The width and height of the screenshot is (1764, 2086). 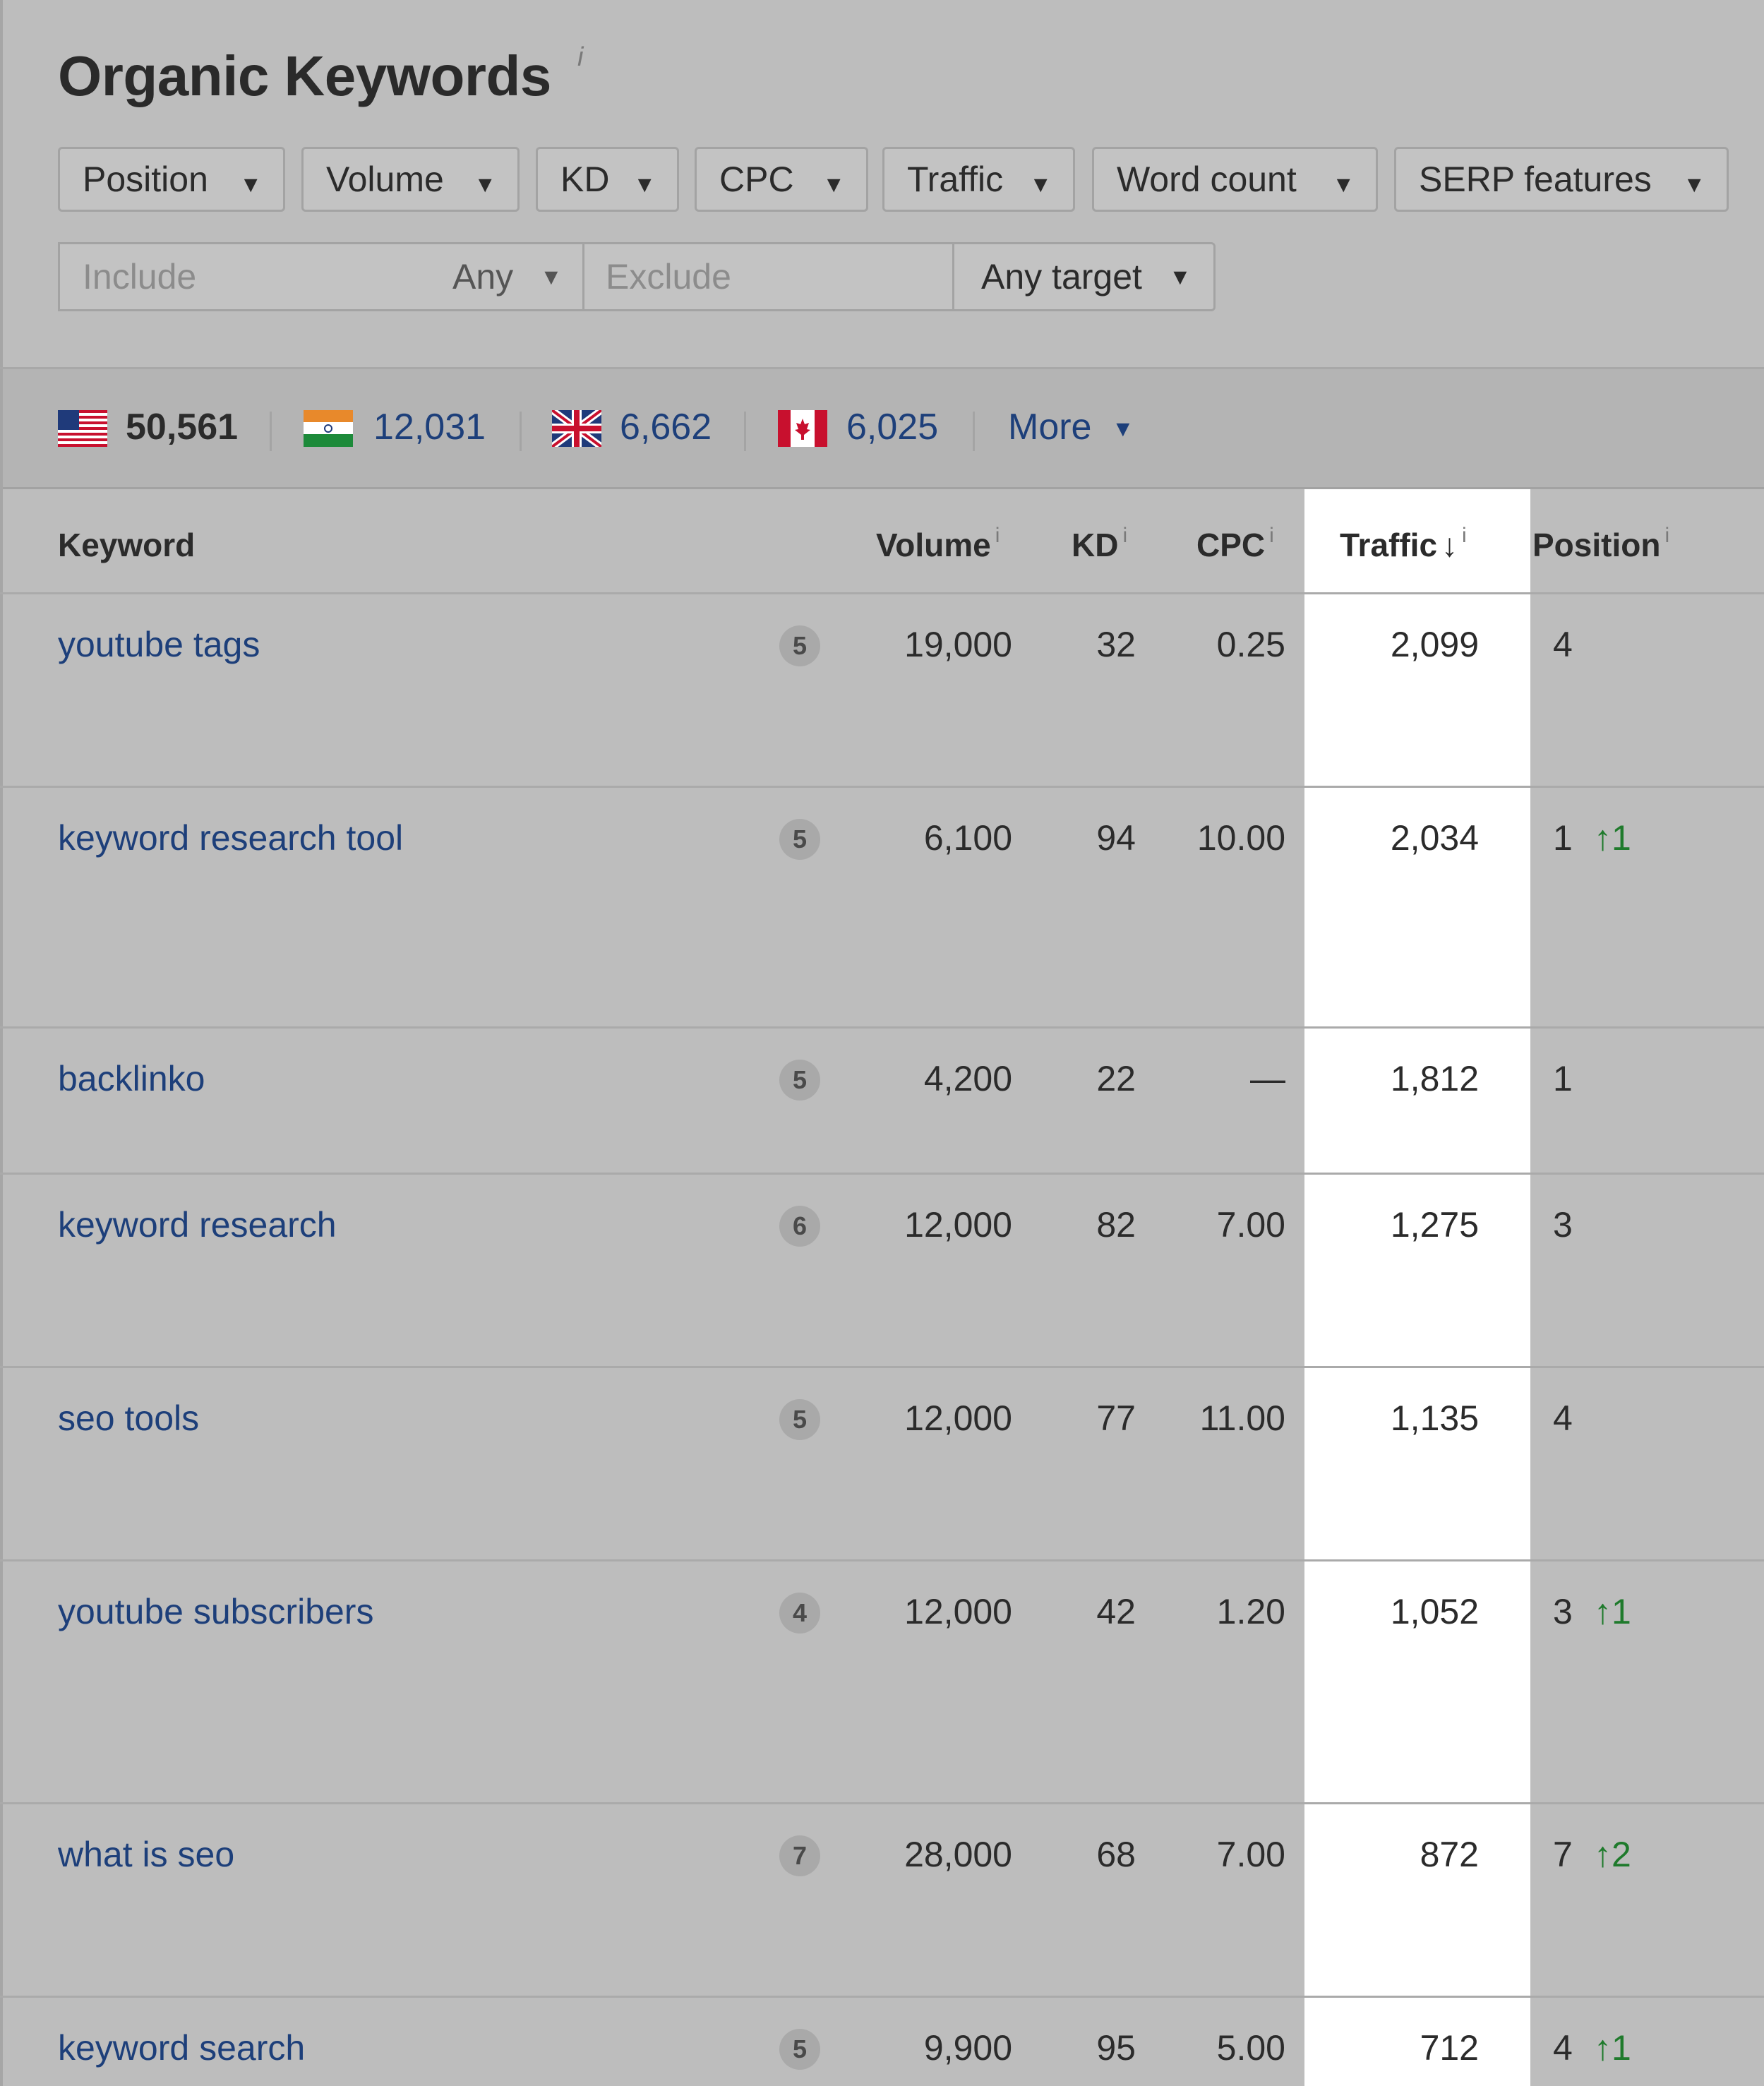 What do you see at coordinates (1435, 1078) in the screenshot?
I see `traffic-cell: 1,812` at bounding box center [1435, 1078].